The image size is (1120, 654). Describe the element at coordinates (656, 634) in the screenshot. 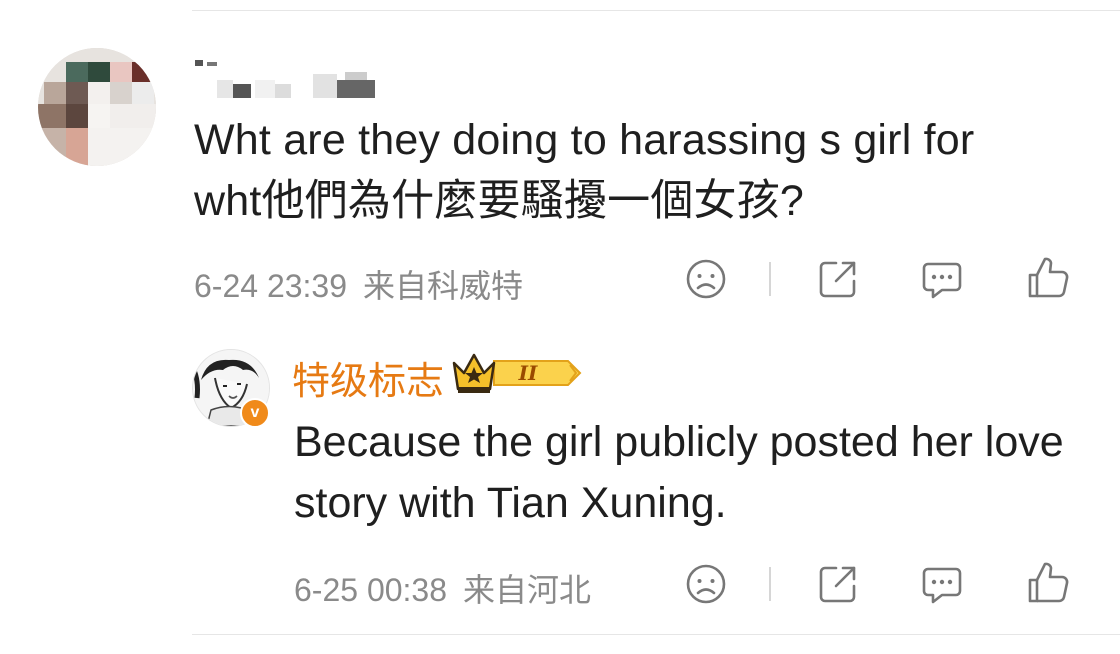

I see `bottom-divider` at that location.